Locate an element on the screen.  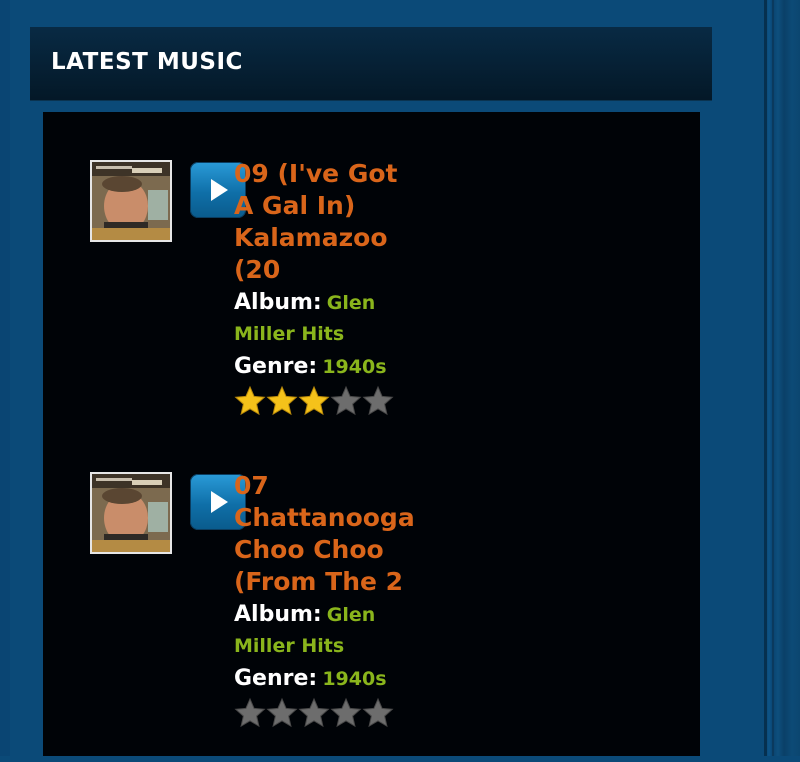
widget-header: LATEST MUSIC is located at coordinates (371, 63).